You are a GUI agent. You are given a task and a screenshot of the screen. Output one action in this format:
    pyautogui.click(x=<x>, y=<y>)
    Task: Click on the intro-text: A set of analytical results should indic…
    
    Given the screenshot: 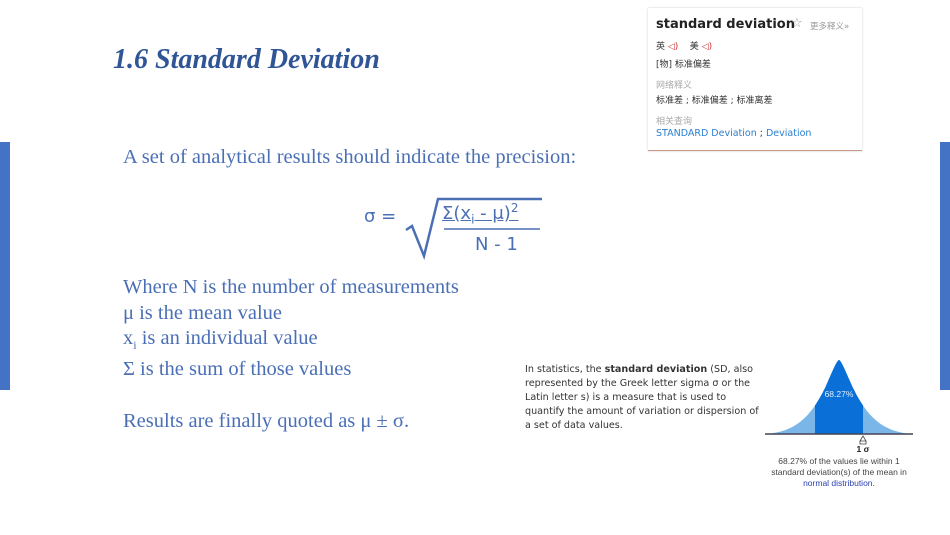 What is the action you would take?
    pyautogui.click(x=350, y=157)
    